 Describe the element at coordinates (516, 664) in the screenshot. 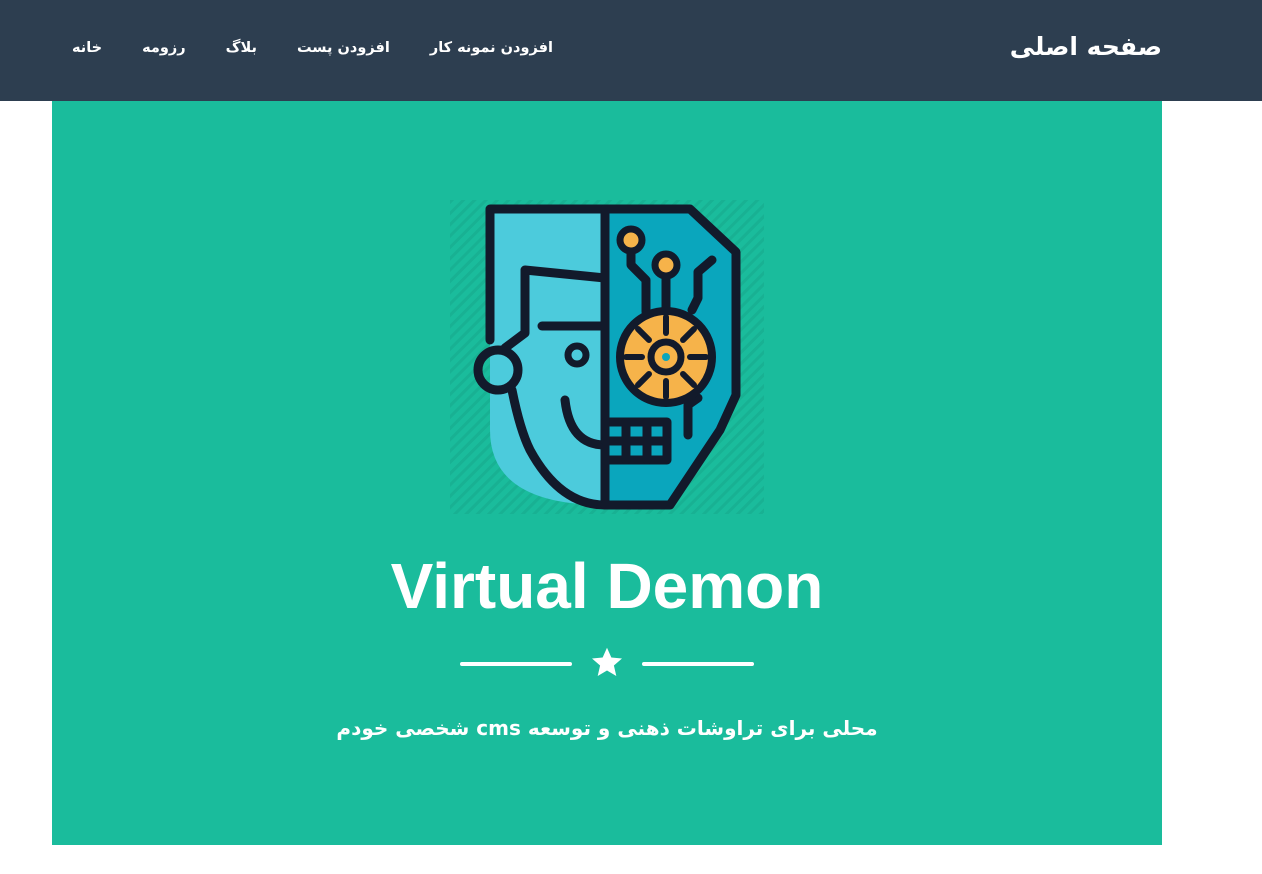

I see `divider-line-left` at that location.